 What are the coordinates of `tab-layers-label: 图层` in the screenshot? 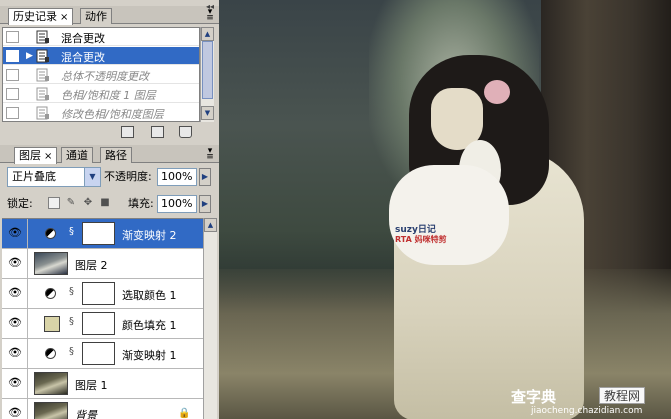 It's located at (30, 155).